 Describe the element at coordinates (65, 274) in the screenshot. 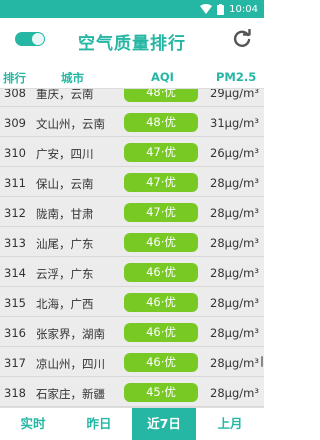

I see `city-cell: 云浮，广东` at that location.